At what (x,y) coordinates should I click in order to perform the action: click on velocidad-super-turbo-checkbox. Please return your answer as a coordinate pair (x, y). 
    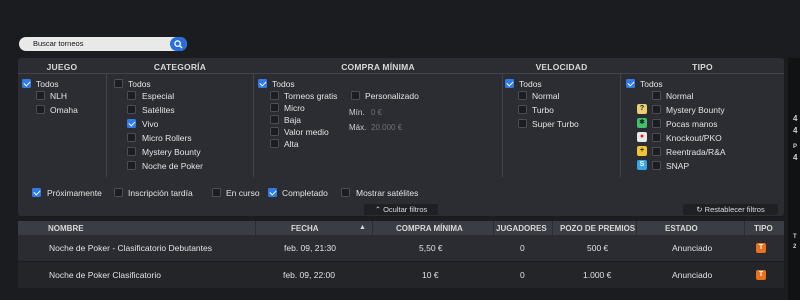
    Looking at the image, I should click on (522, 123).